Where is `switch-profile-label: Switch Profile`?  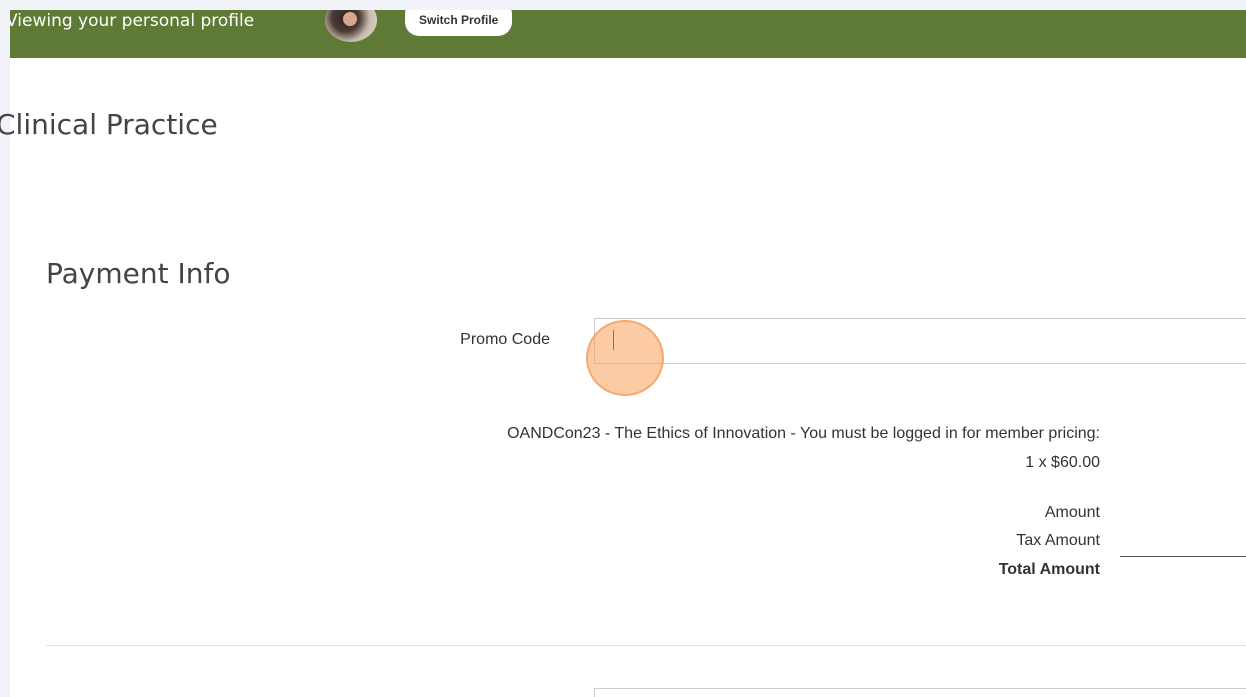
switch-profile-label: Switch Profile is located at coordinates (459, 20).